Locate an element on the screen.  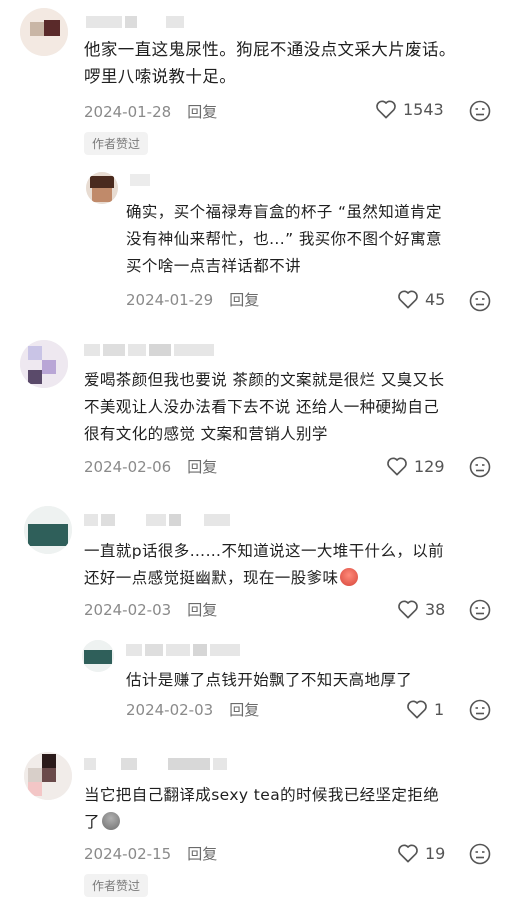
poop-emoji is located at coordinates (110, 821).